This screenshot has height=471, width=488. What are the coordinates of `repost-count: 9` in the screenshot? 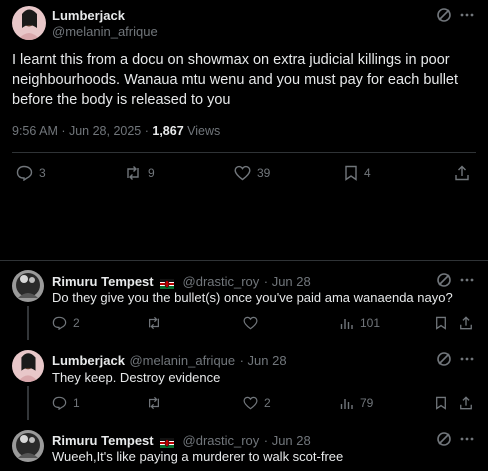 It's located at (151, 173).